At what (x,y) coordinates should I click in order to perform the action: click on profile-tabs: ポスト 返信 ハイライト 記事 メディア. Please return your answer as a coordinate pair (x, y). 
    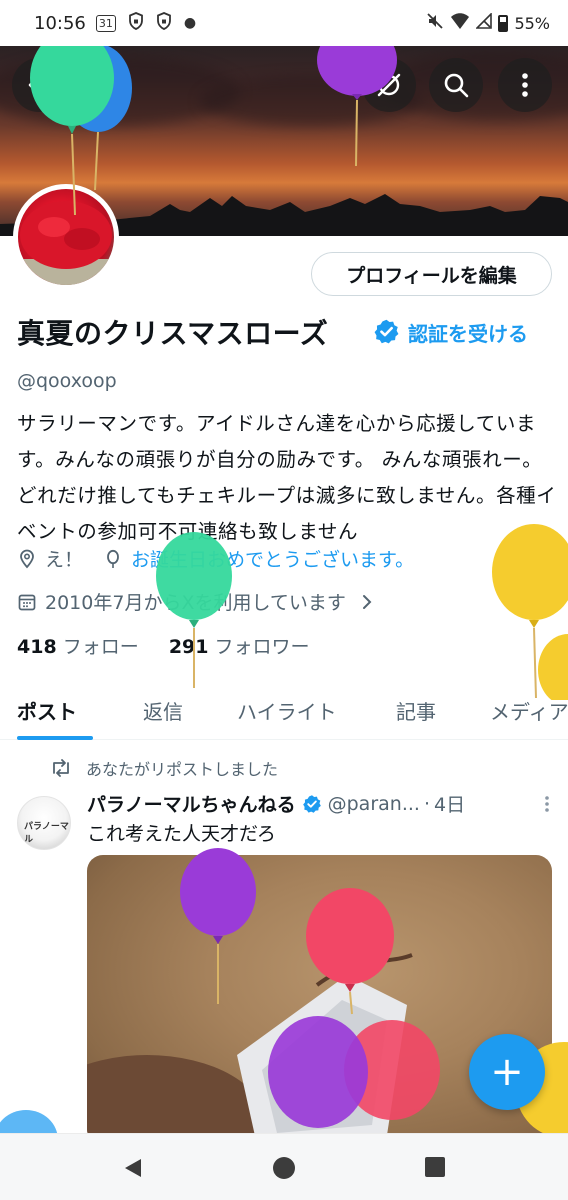
    Looking at the image, I should click on (284, 714).